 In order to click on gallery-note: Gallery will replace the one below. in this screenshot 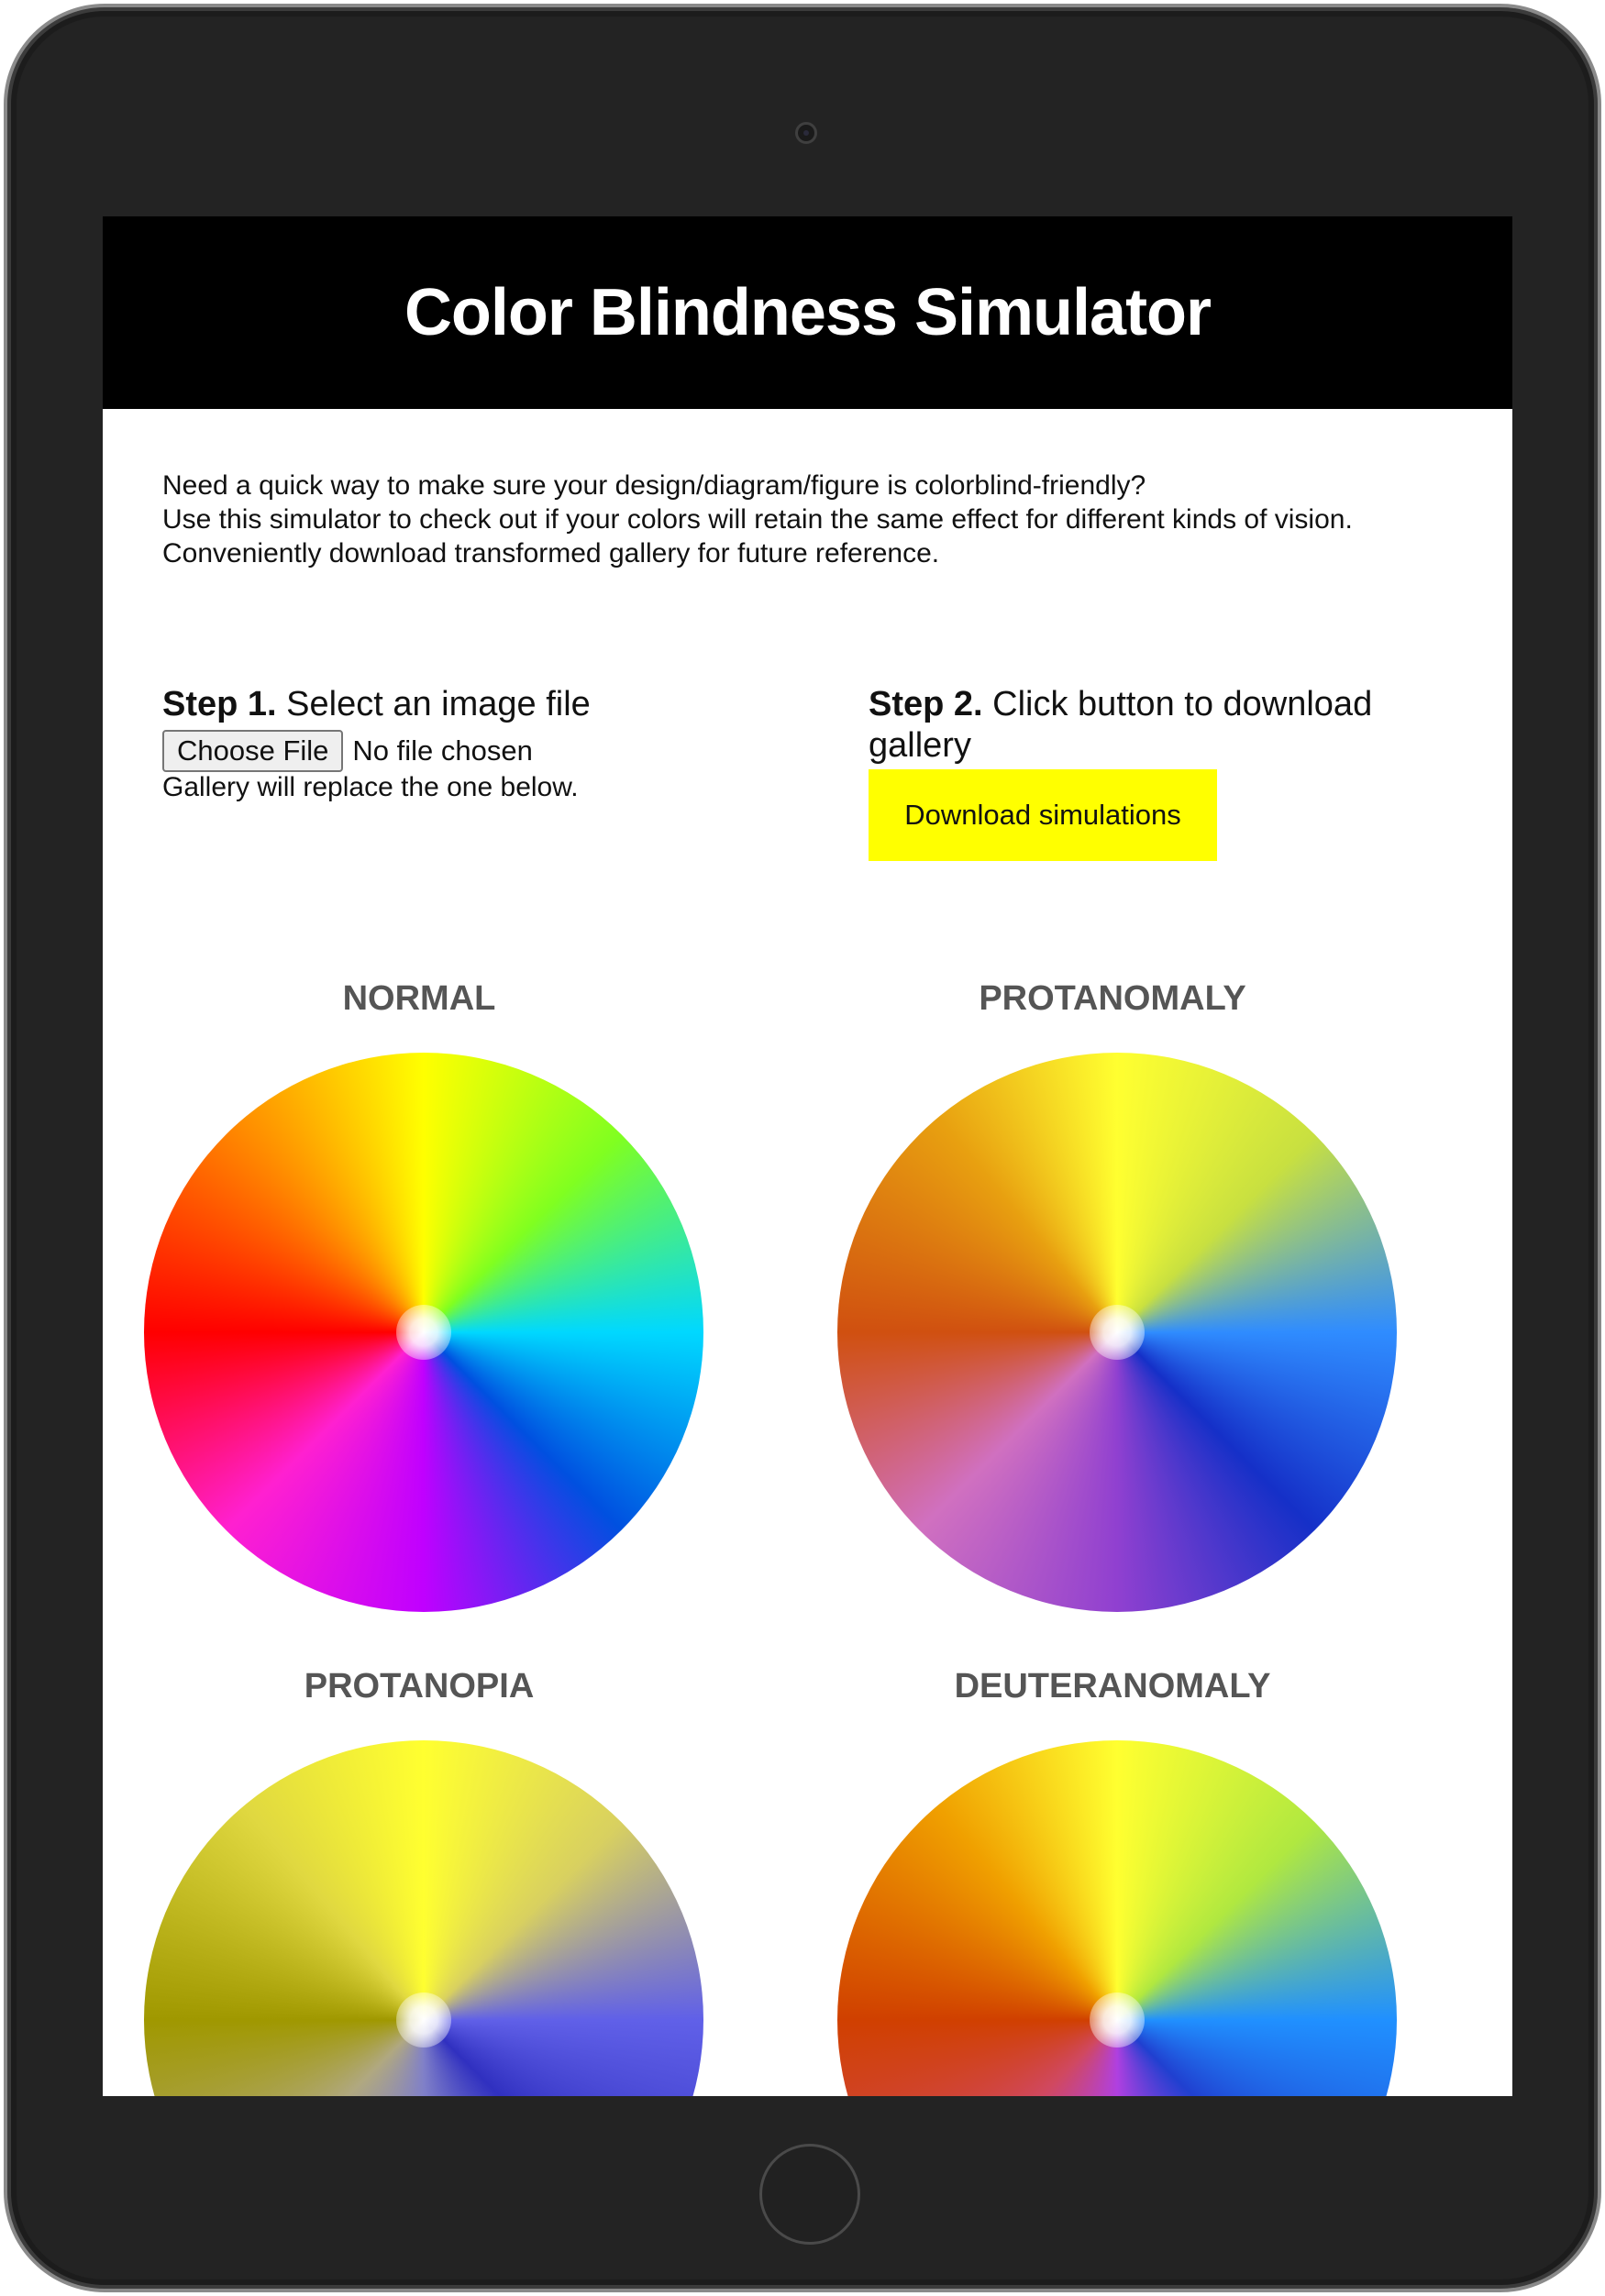, I will do `click(370, 787)`.